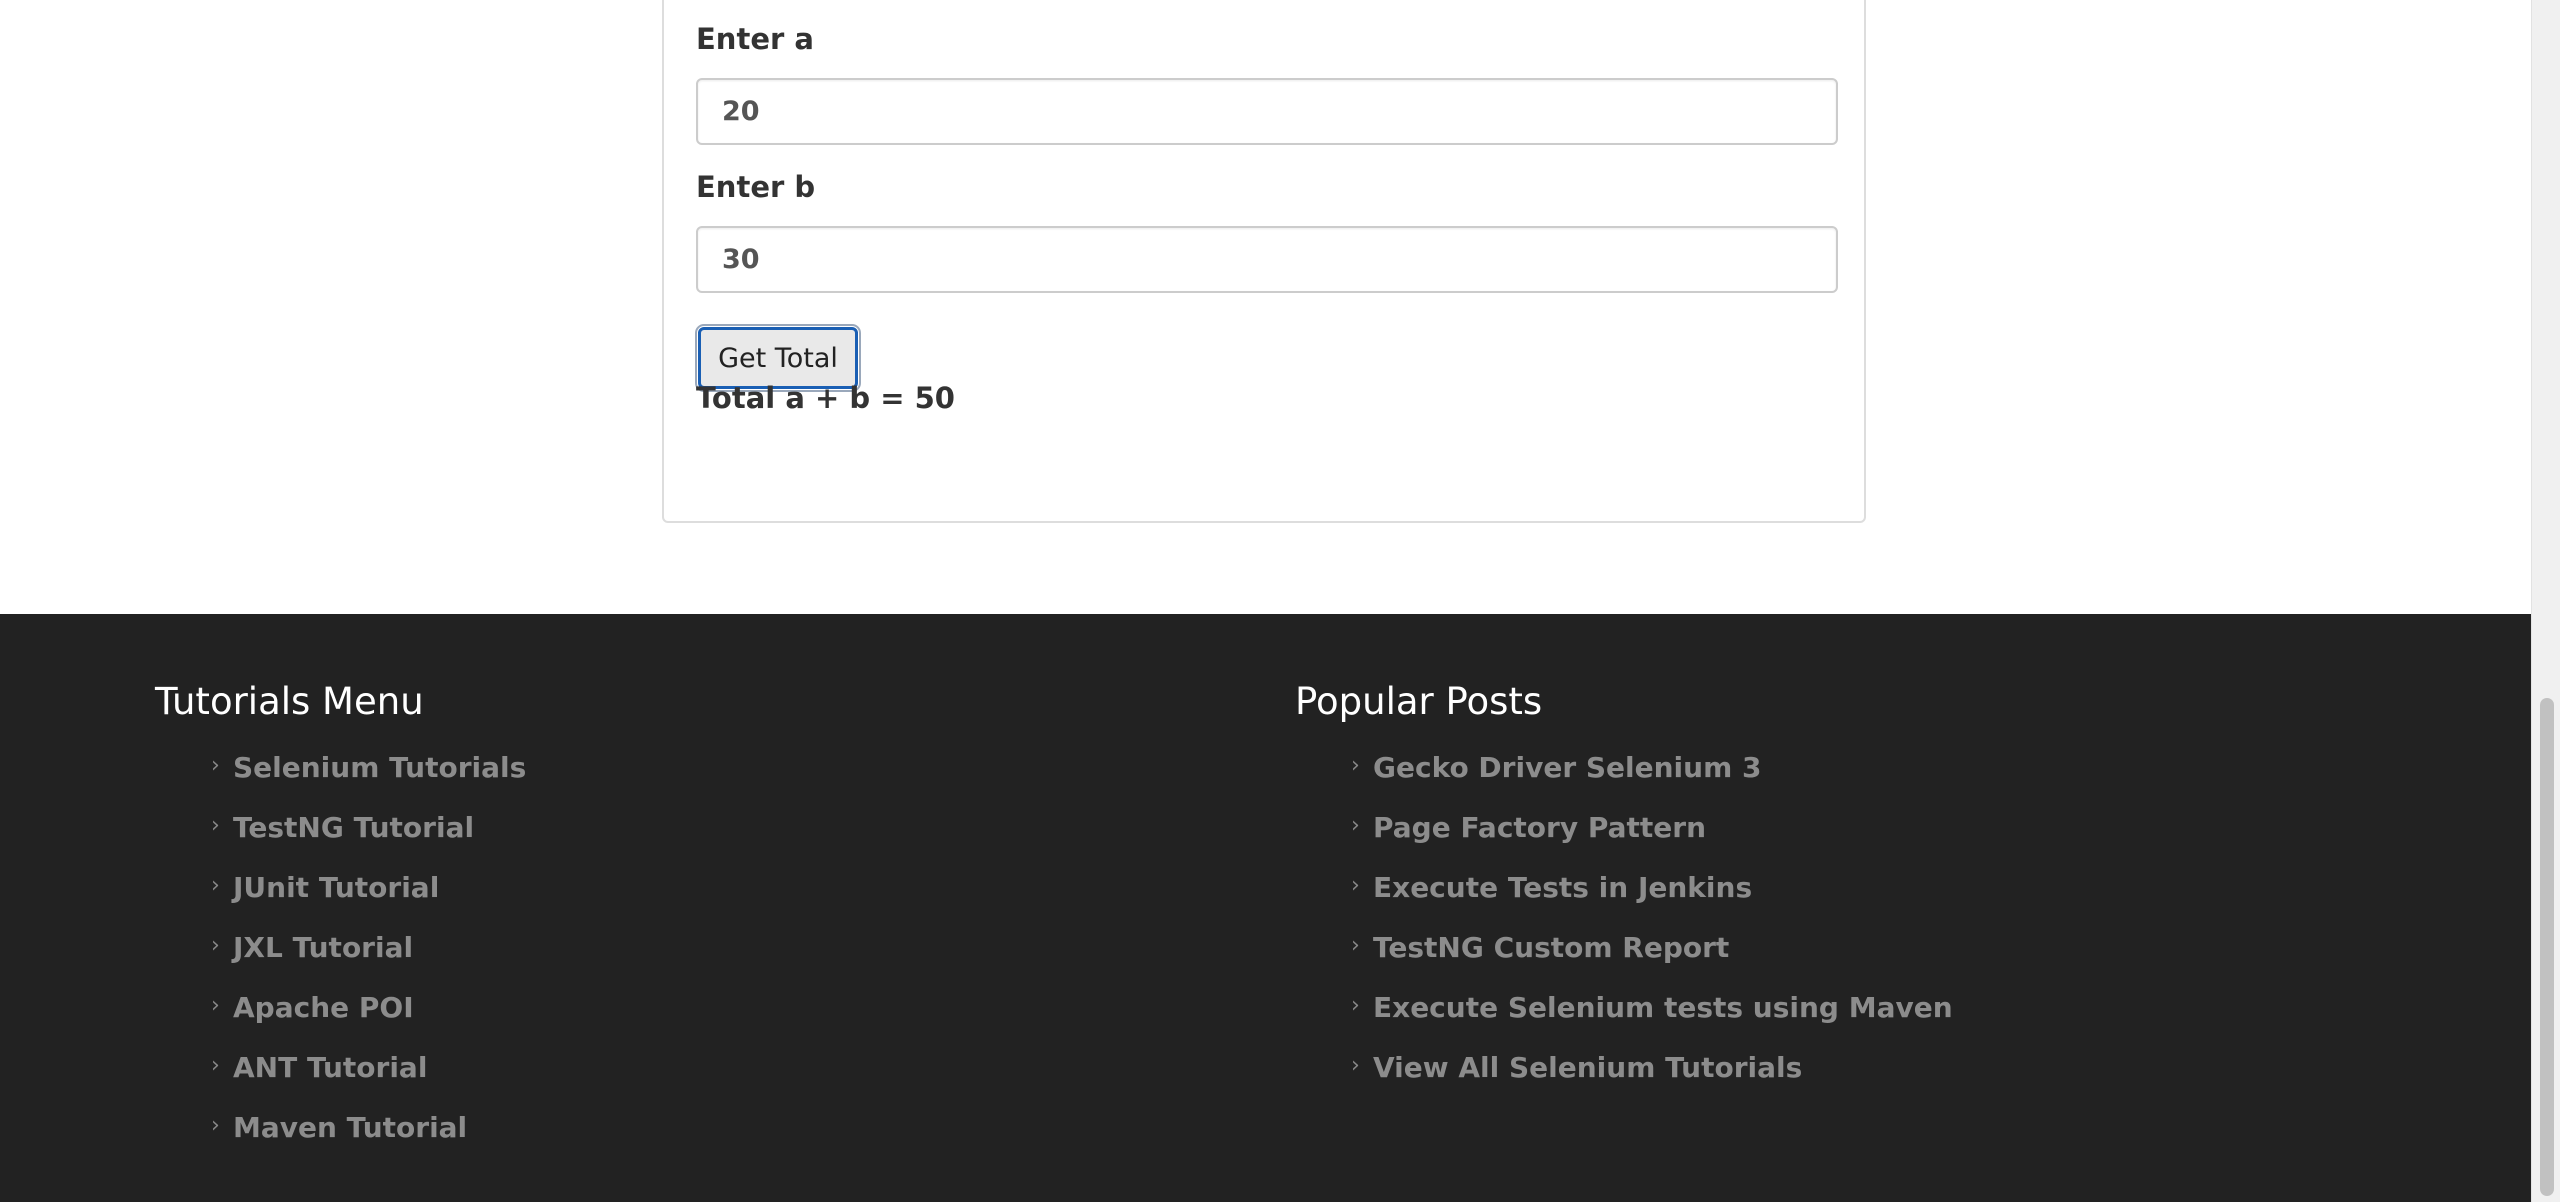  Describe the element at coordinates (323, 947) in the screenshot. I see `tutorial-link: JXL Tutorial` at that location.